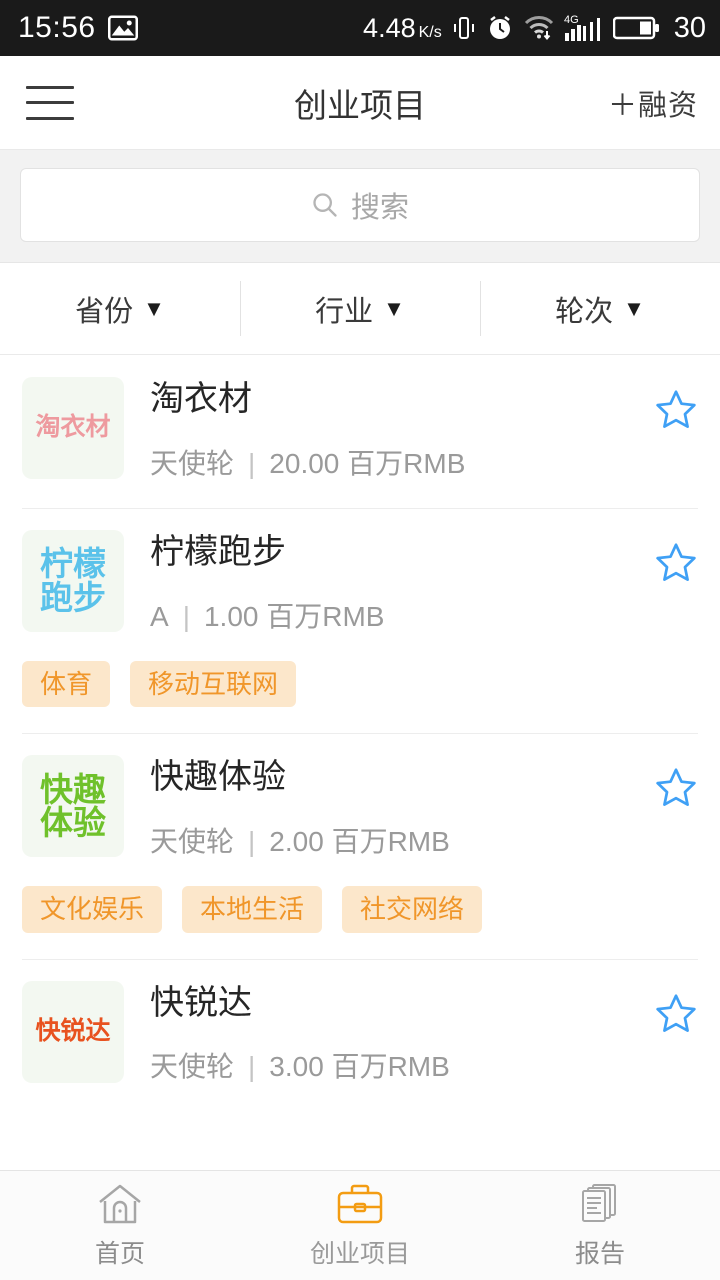 The image size is (720, 1280). What do you see at coordinates (66, 684) in the screenshot?
I see `project-tag: 体育` at bounding box center [66, 684].